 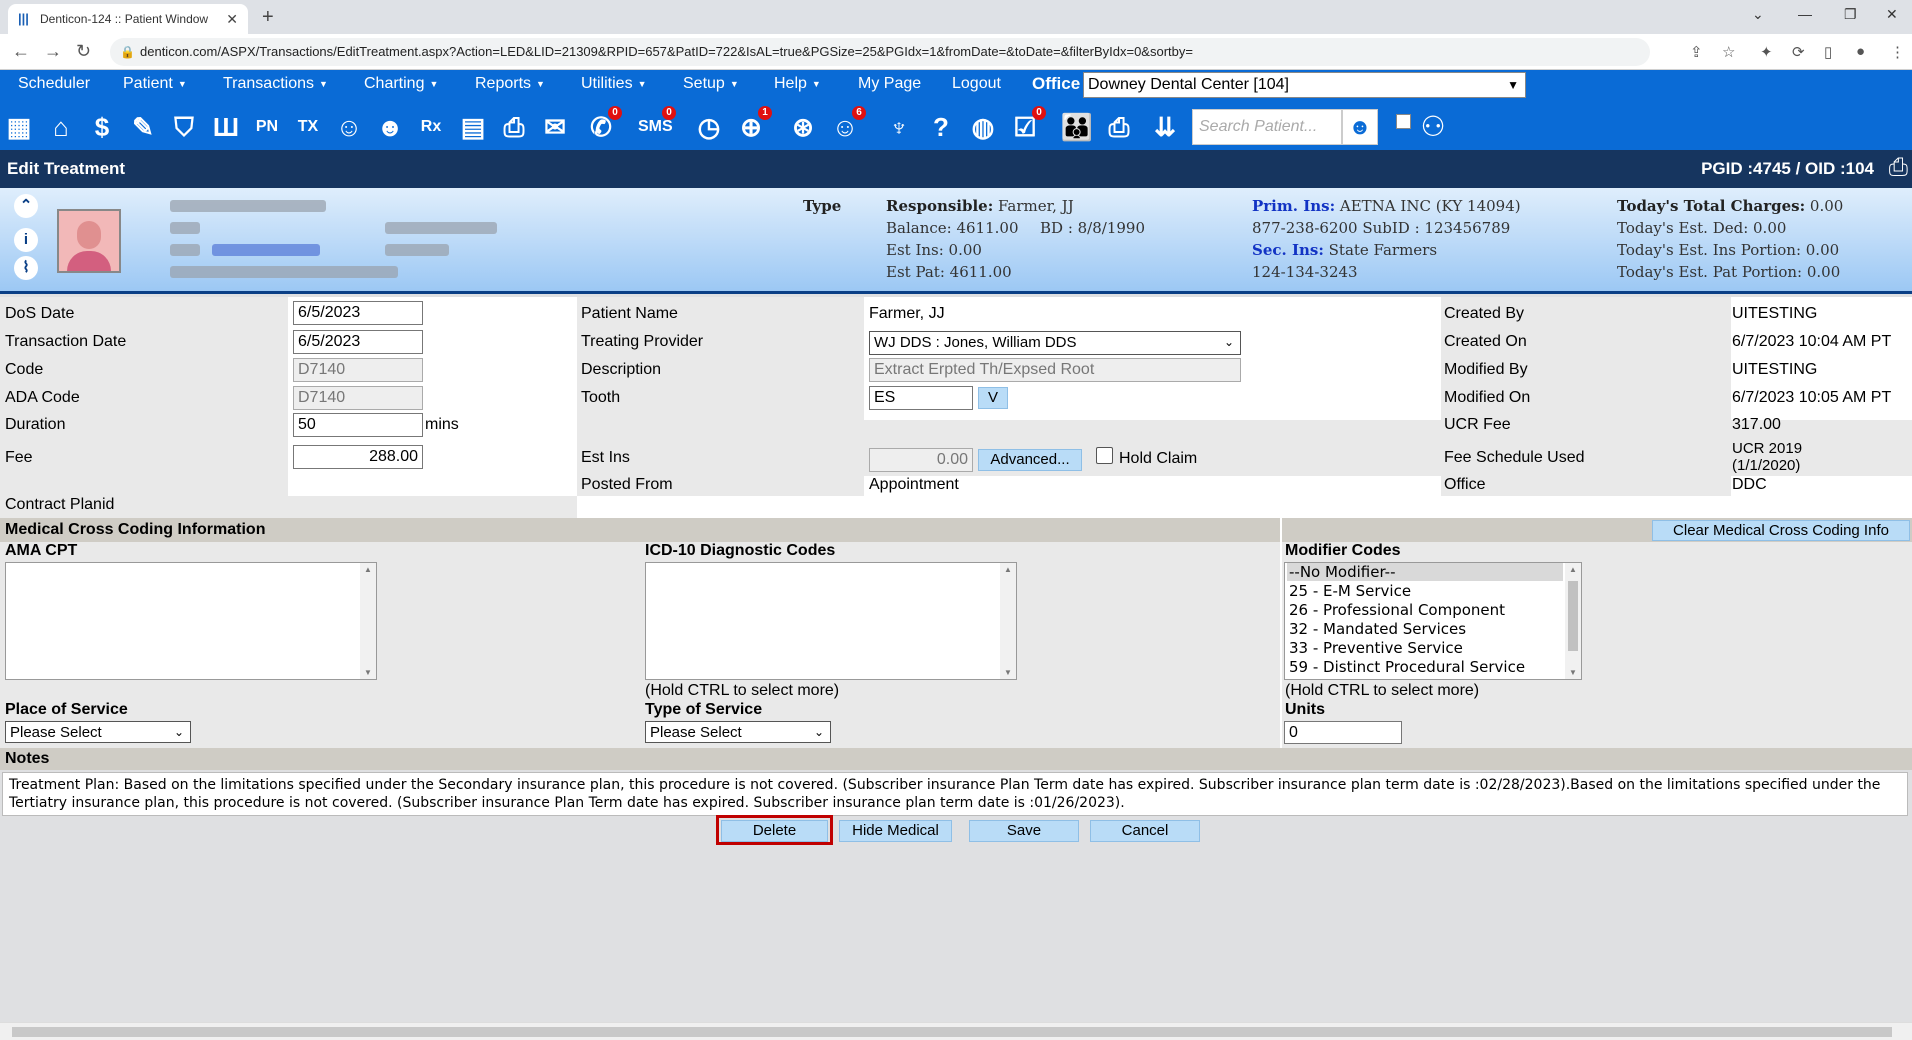 What do you see at coordinates (358, 425) in the screenshot?
I see `duration-input: 50` at bounding box center [358, 425].